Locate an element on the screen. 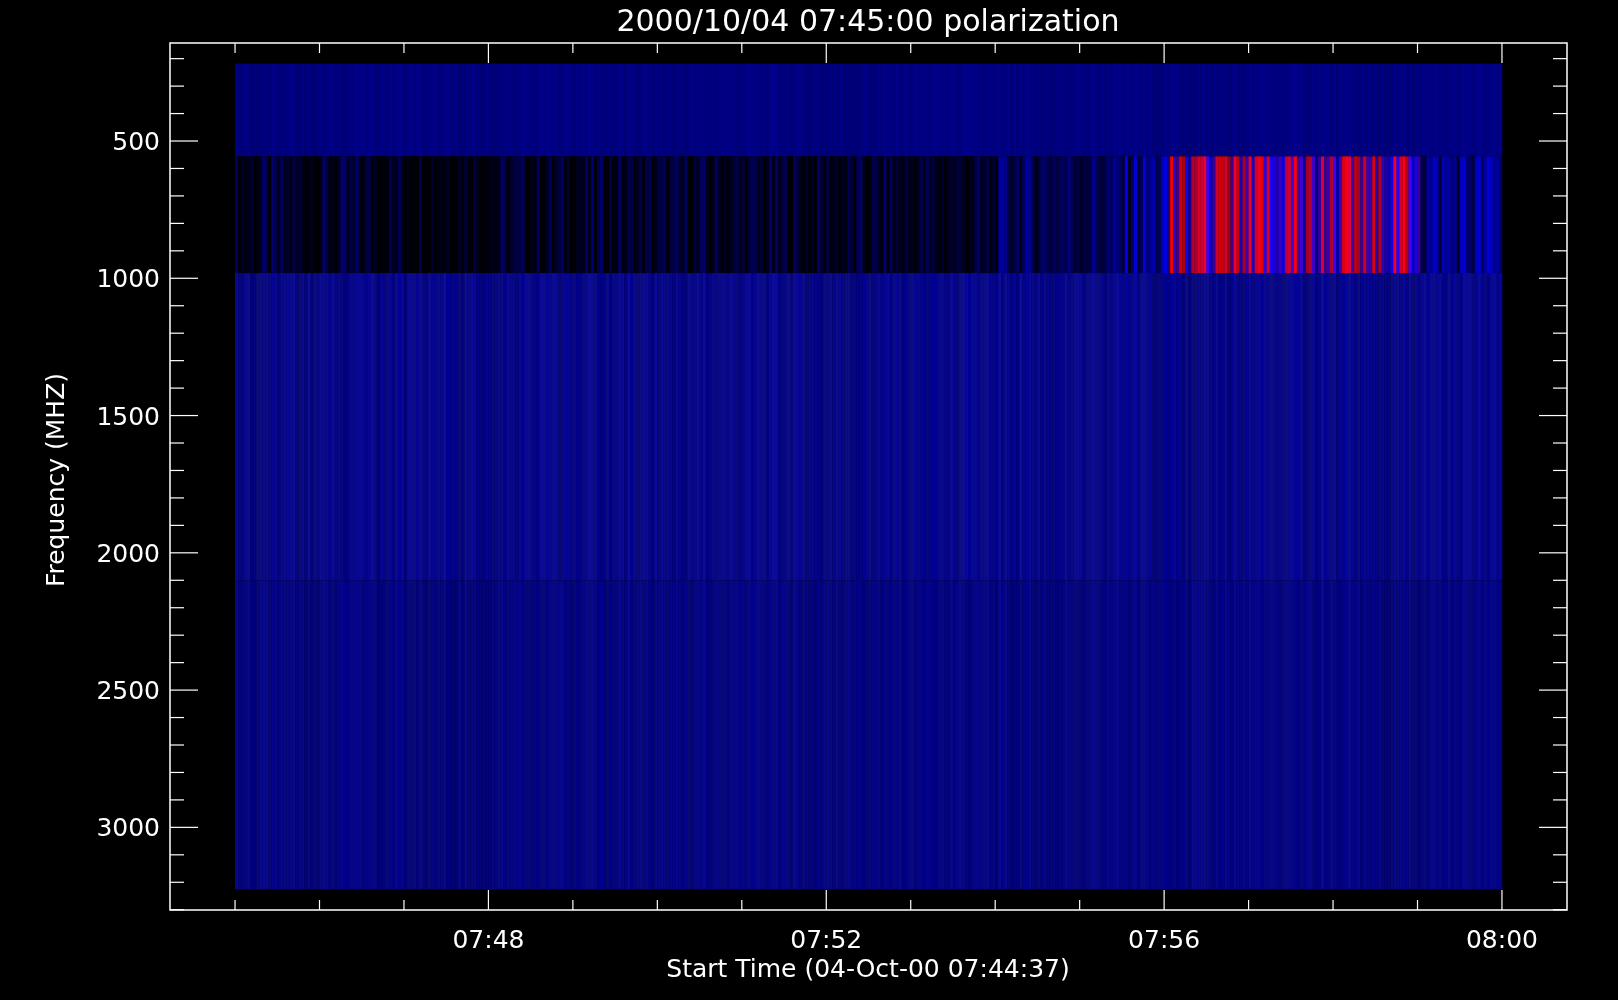 This screenshot has height=1000, width=1618. y-tick-label: 2000 is located at coordinates (128, 553).